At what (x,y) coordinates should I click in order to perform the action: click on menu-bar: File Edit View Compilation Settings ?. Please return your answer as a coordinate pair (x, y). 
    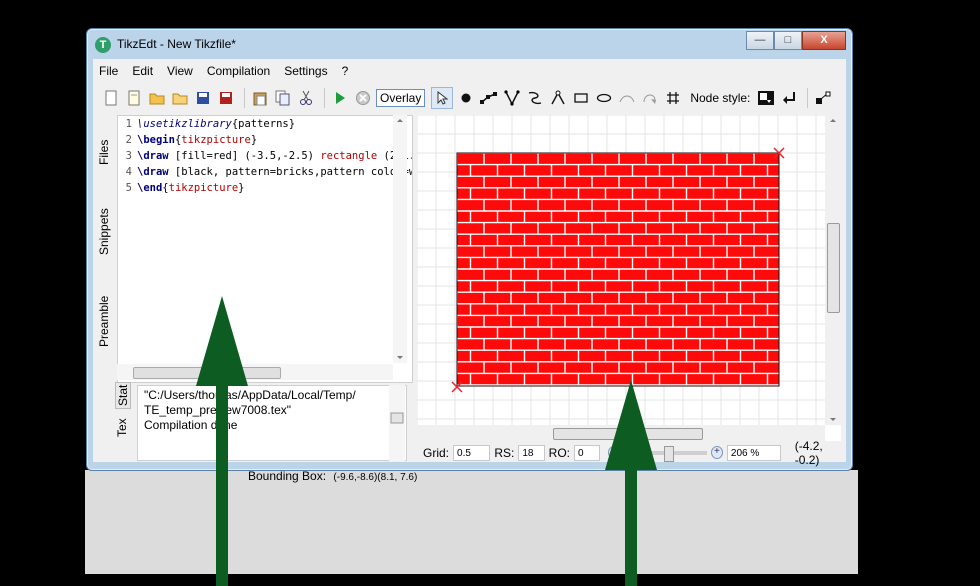
    Looking at the image, I should click on (469, 71).